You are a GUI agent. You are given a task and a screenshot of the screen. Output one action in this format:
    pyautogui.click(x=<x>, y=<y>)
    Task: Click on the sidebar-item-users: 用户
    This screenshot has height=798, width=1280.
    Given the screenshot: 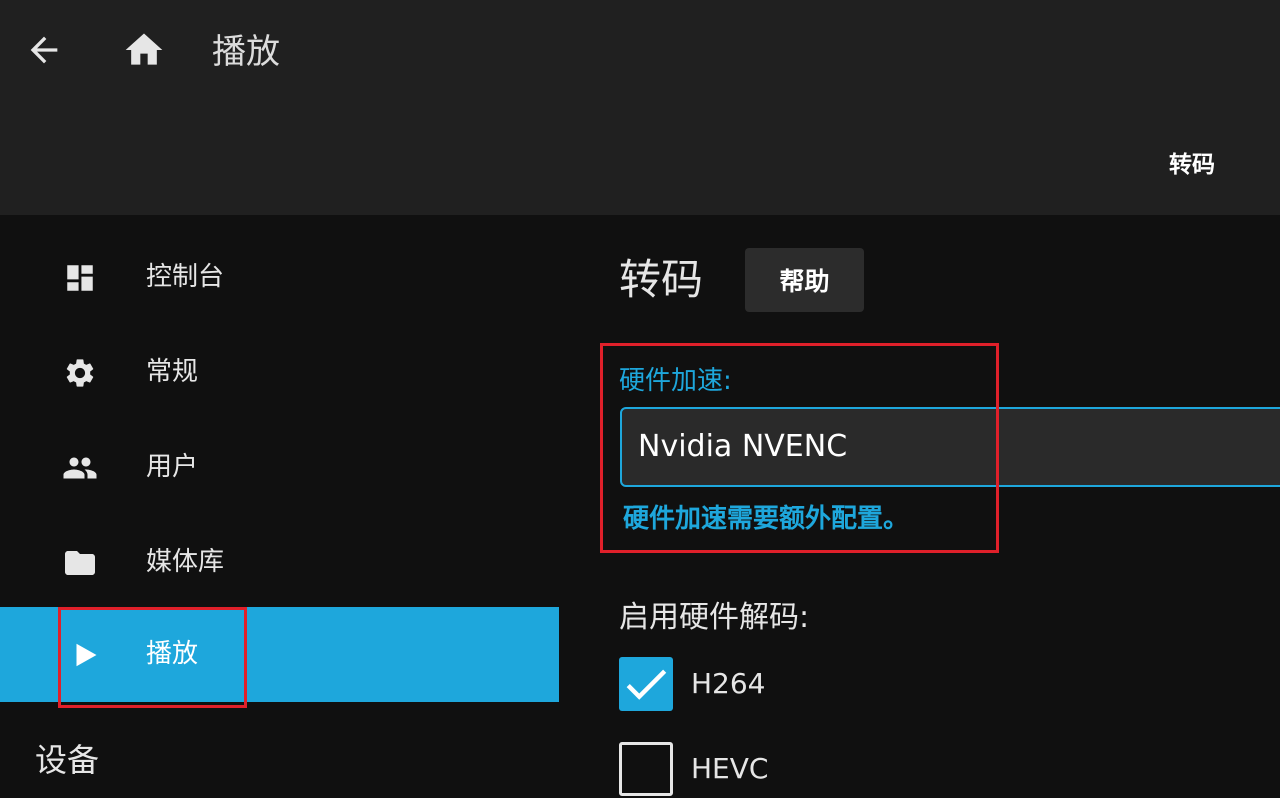 What is the action you would take?
    pyautogui.click(x=279, y=467)
    